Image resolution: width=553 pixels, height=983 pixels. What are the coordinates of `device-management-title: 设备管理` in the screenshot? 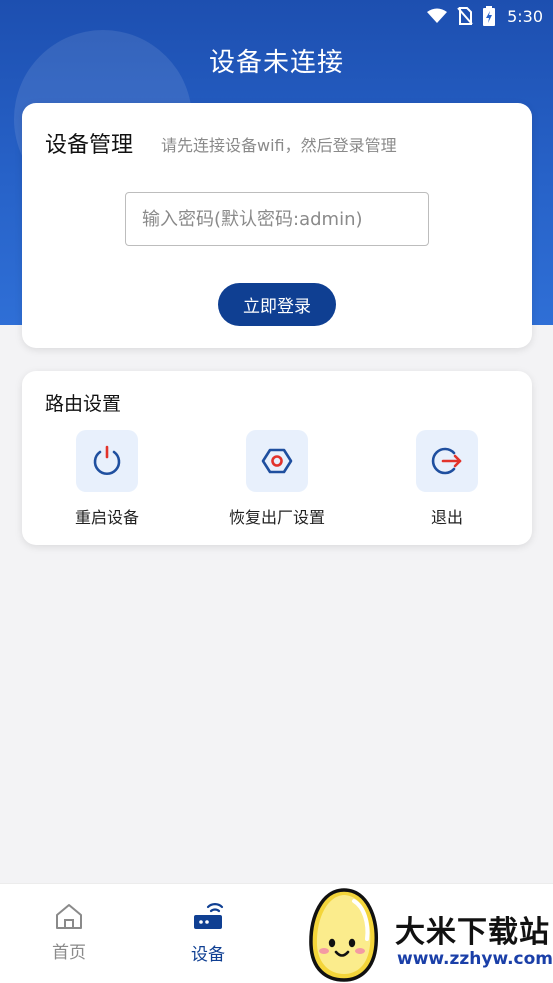 It's located at (89, 145).